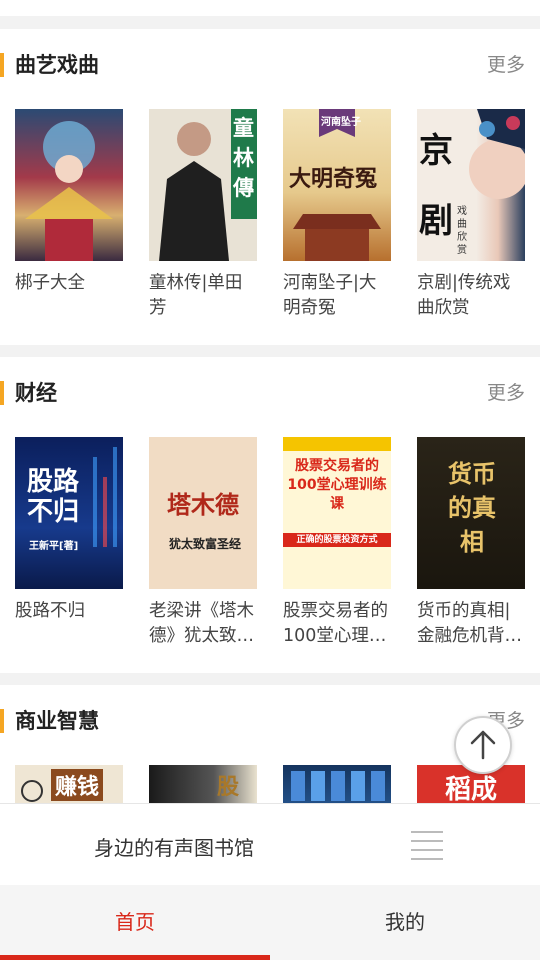 This screenshot has height=960, width=540. Describe the element at coordinates (54, 546) in the screenshot. I see `cover-subtitle: 王新平[著]` at that location.